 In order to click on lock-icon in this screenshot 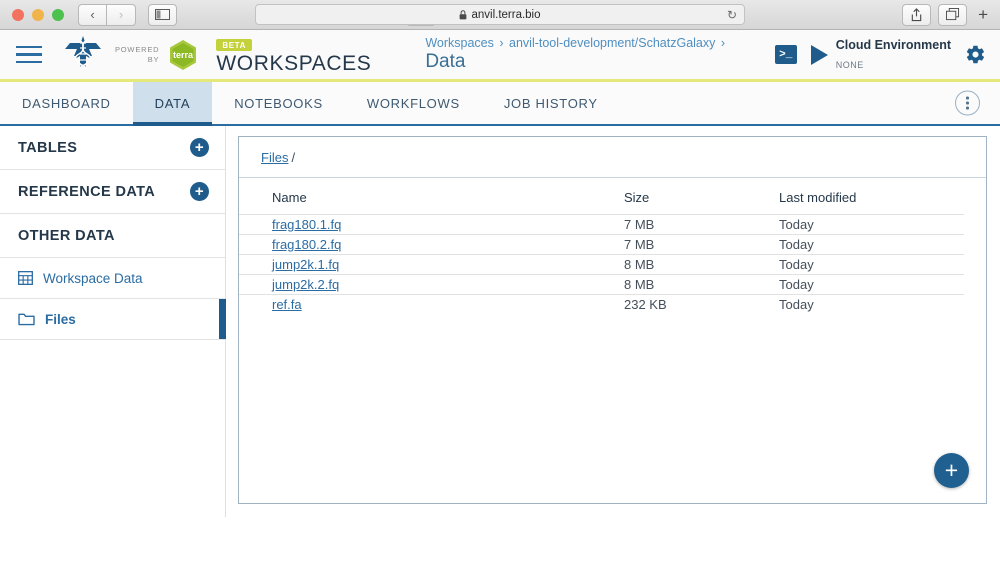, I will do `click(463, 14)`.